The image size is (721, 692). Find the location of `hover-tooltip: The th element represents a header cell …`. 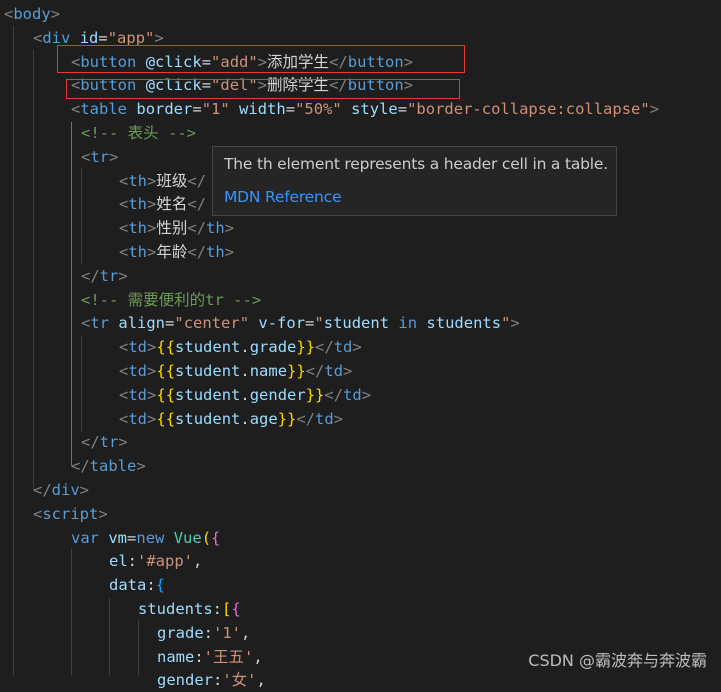

hover-tooltip: The th element represents a header cell … is located at coordinates (414, 181).